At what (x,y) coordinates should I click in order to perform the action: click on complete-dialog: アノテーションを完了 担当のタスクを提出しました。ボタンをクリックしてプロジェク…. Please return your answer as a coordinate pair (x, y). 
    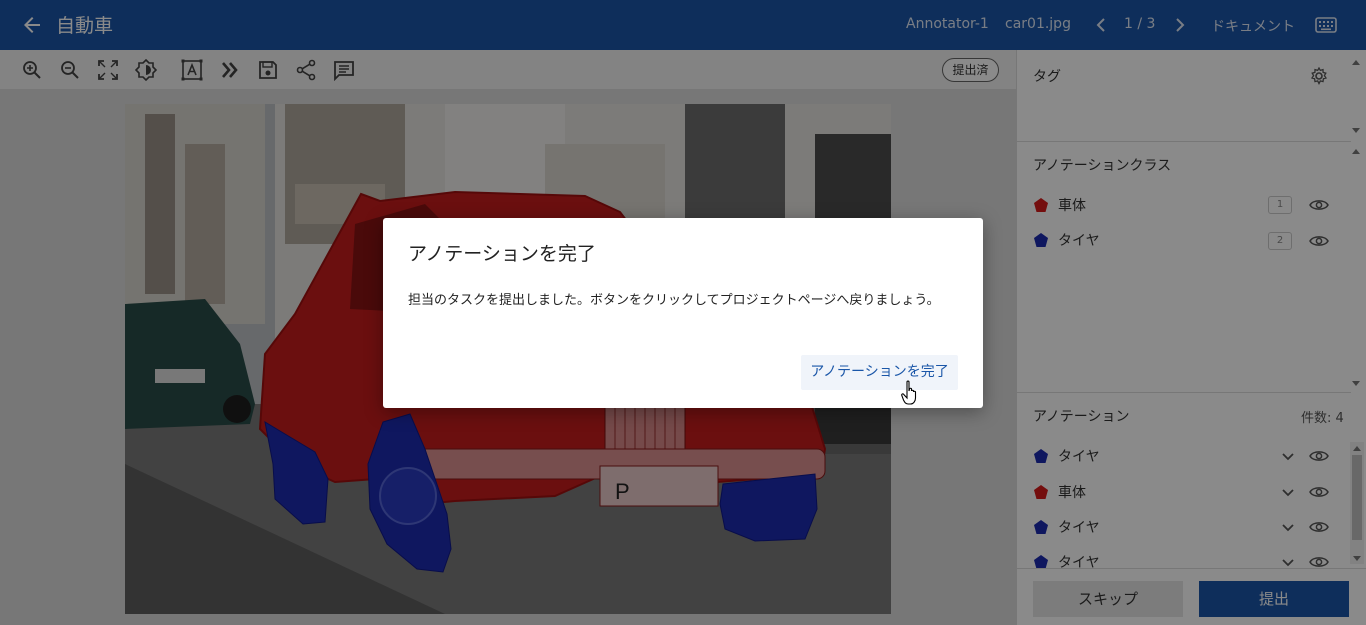
    Looking at the image, I should click on (683, 313).